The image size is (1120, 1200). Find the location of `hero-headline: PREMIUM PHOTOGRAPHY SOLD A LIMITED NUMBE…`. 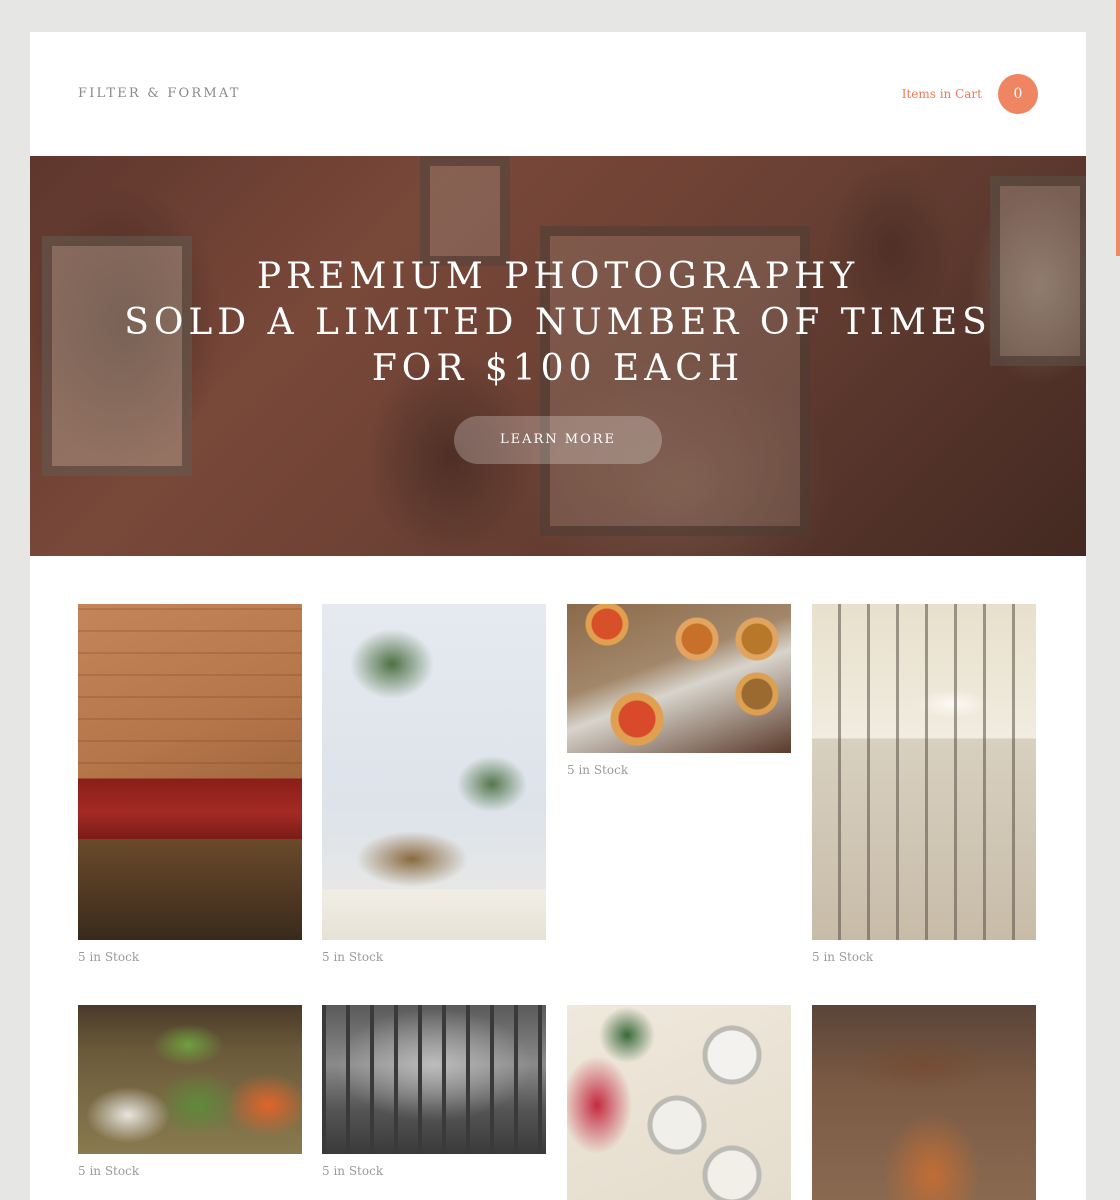

hero-headline: PREMIUM PHOTOGRAPHY SOLD A LIMITED NUMBE… is located at coordinates (558, 323).